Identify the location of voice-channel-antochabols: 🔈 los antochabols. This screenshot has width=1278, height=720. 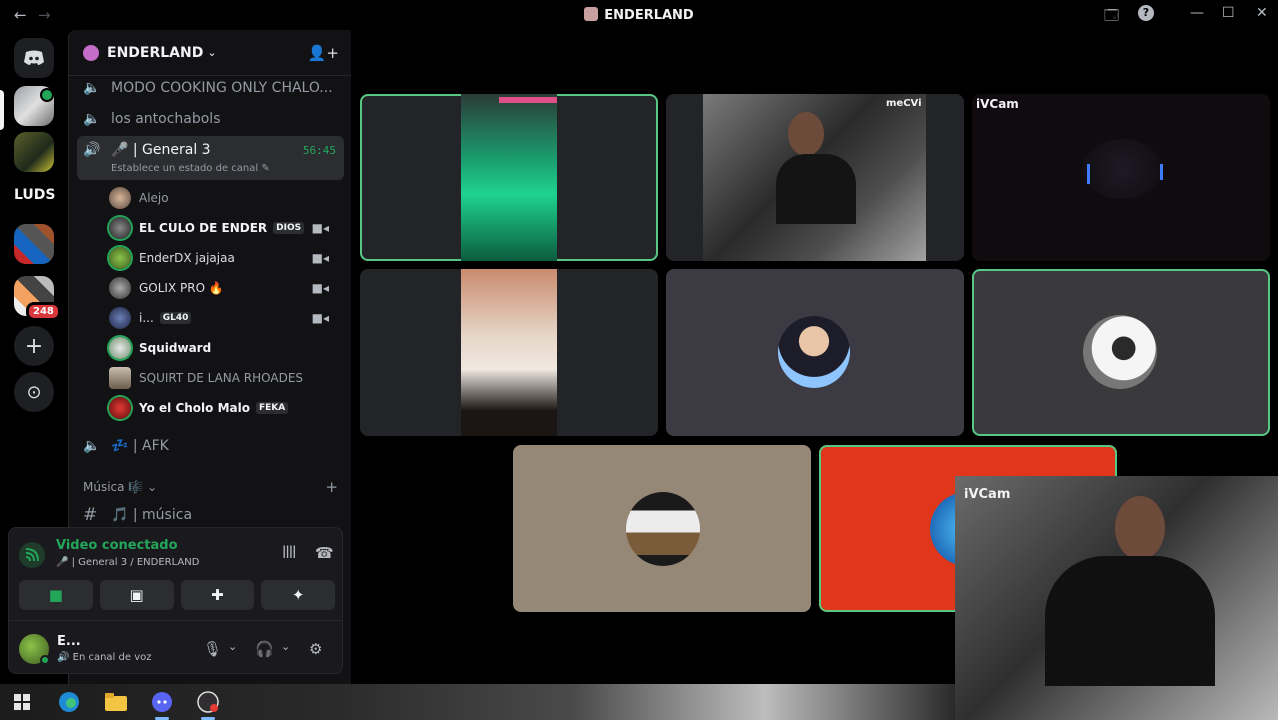
(210, 119).